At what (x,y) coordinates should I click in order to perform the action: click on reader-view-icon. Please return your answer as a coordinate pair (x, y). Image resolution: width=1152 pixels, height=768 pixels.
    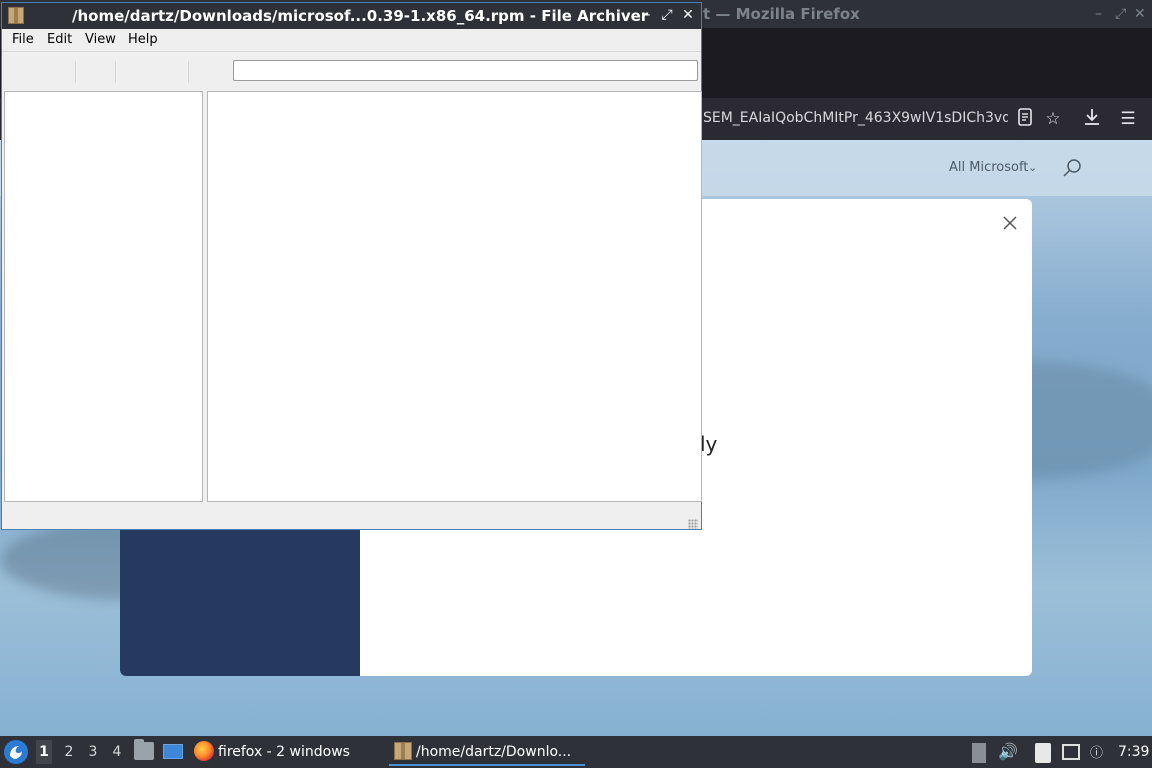
    Looking at the image, I should click on (1025, 119).